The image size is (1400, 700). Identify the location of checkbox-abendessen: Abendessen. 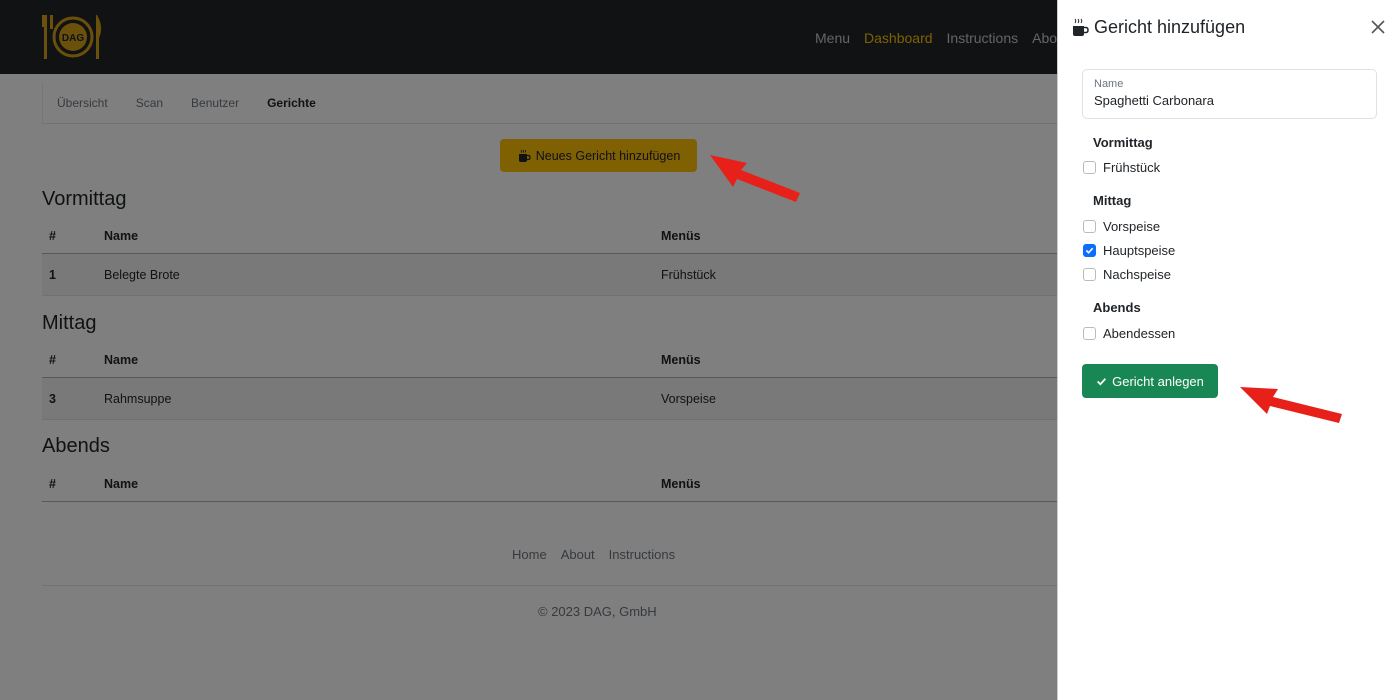
(1129, 333).